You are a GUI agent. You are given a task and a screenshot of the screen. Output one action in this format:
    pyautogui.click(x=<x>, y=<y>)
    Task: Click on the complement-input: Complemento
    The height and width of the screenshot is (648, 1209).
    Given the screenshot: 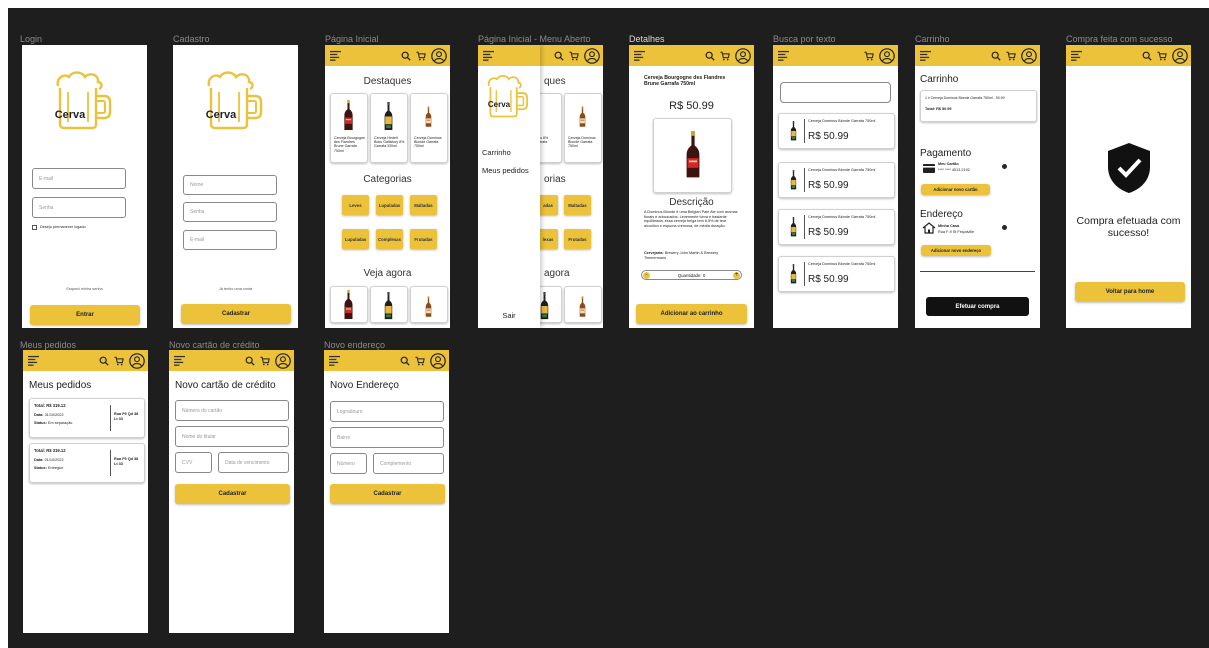 What is the action you would take?
    pyautogui.click(x=408, y=463)
    